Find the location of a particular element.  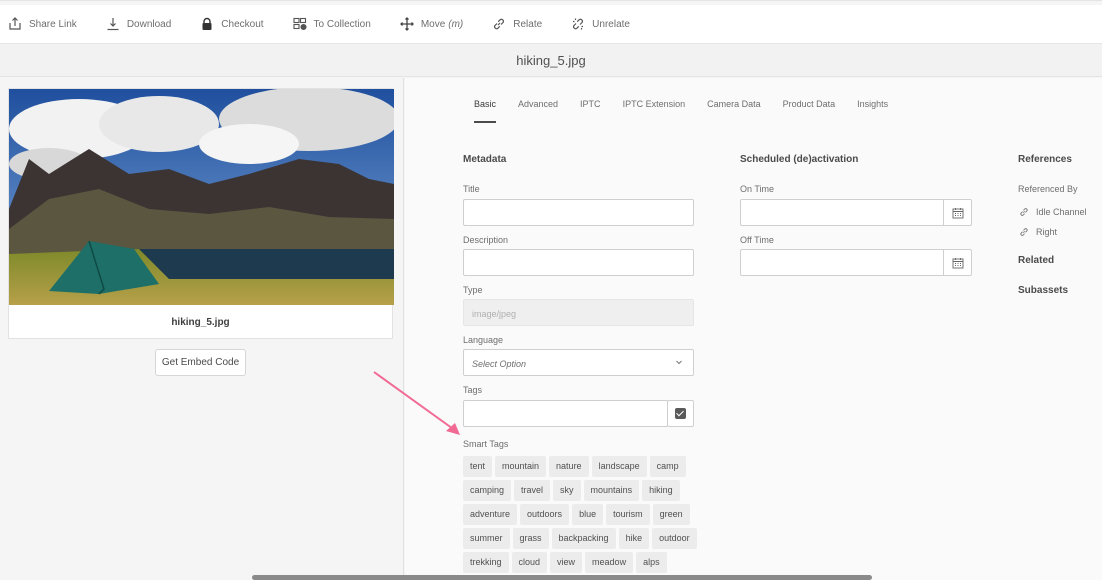

relate-label: Relate is located at coordinates (528, 24).